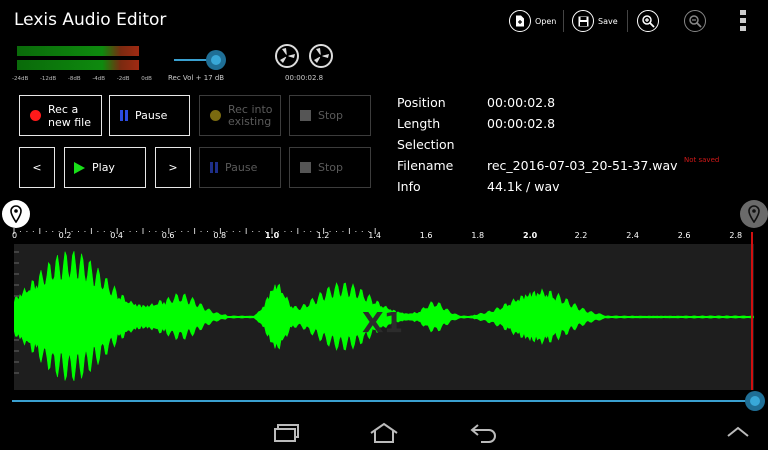 The image size is (768, 450). I want to click on rec-new-file-label: Rec a new file, so click(69, 115).